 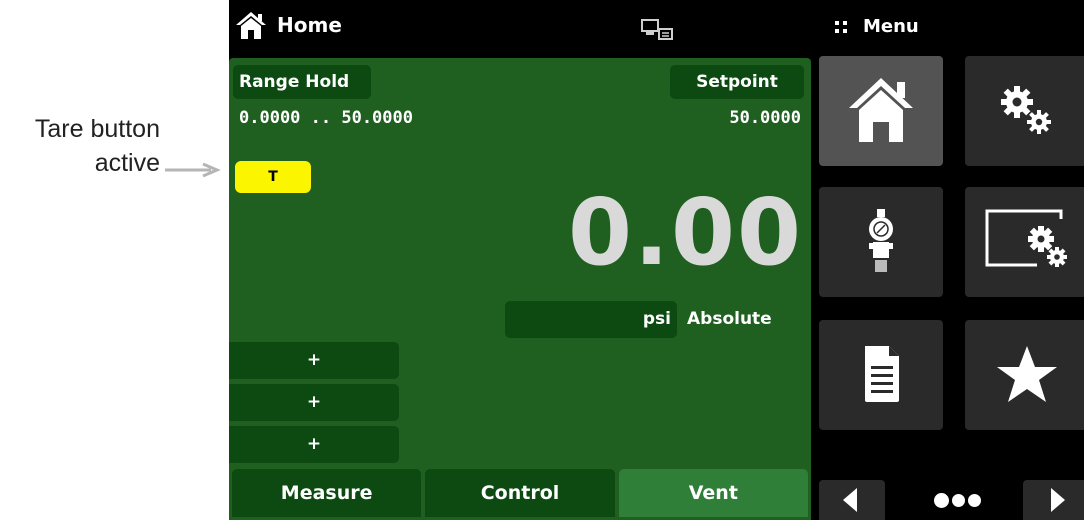 What do you see at coordinates (97, 129) in the screenshot?
I see `annotation-line-1: Tare button` at bounding box center [97, 129].